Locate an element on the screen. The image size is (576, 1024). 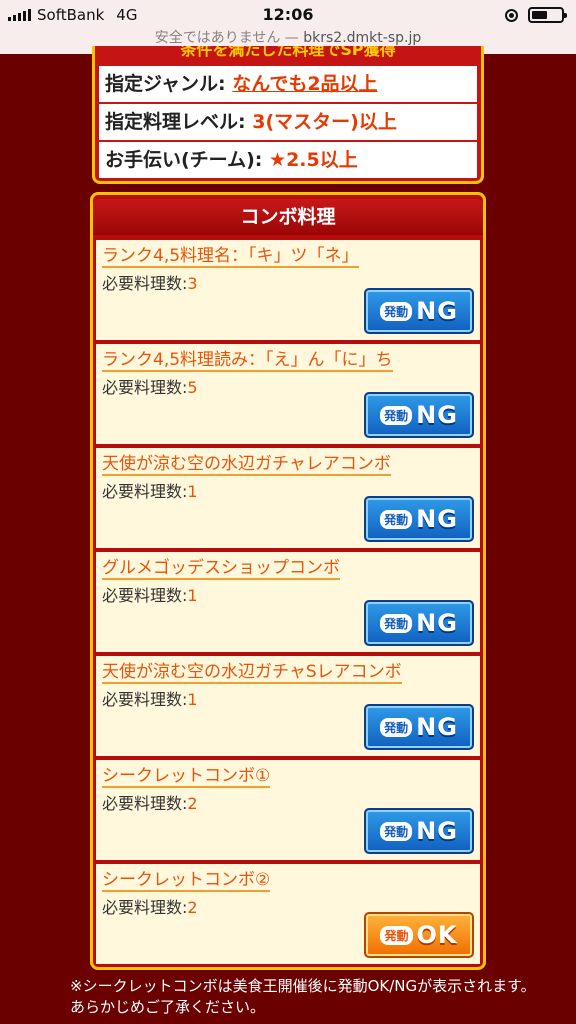
combo-name-link: ランク4,5料理読み：「え」ん「に」ち is located at coordinates (247, 361).